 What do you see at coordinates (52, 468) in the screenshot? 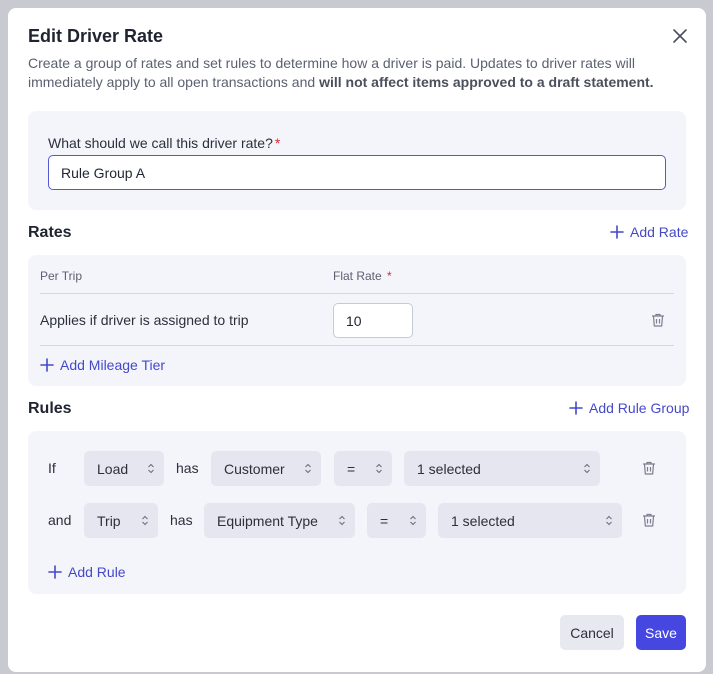
I see `rule-connector: If` at bounding box center [52, 468].